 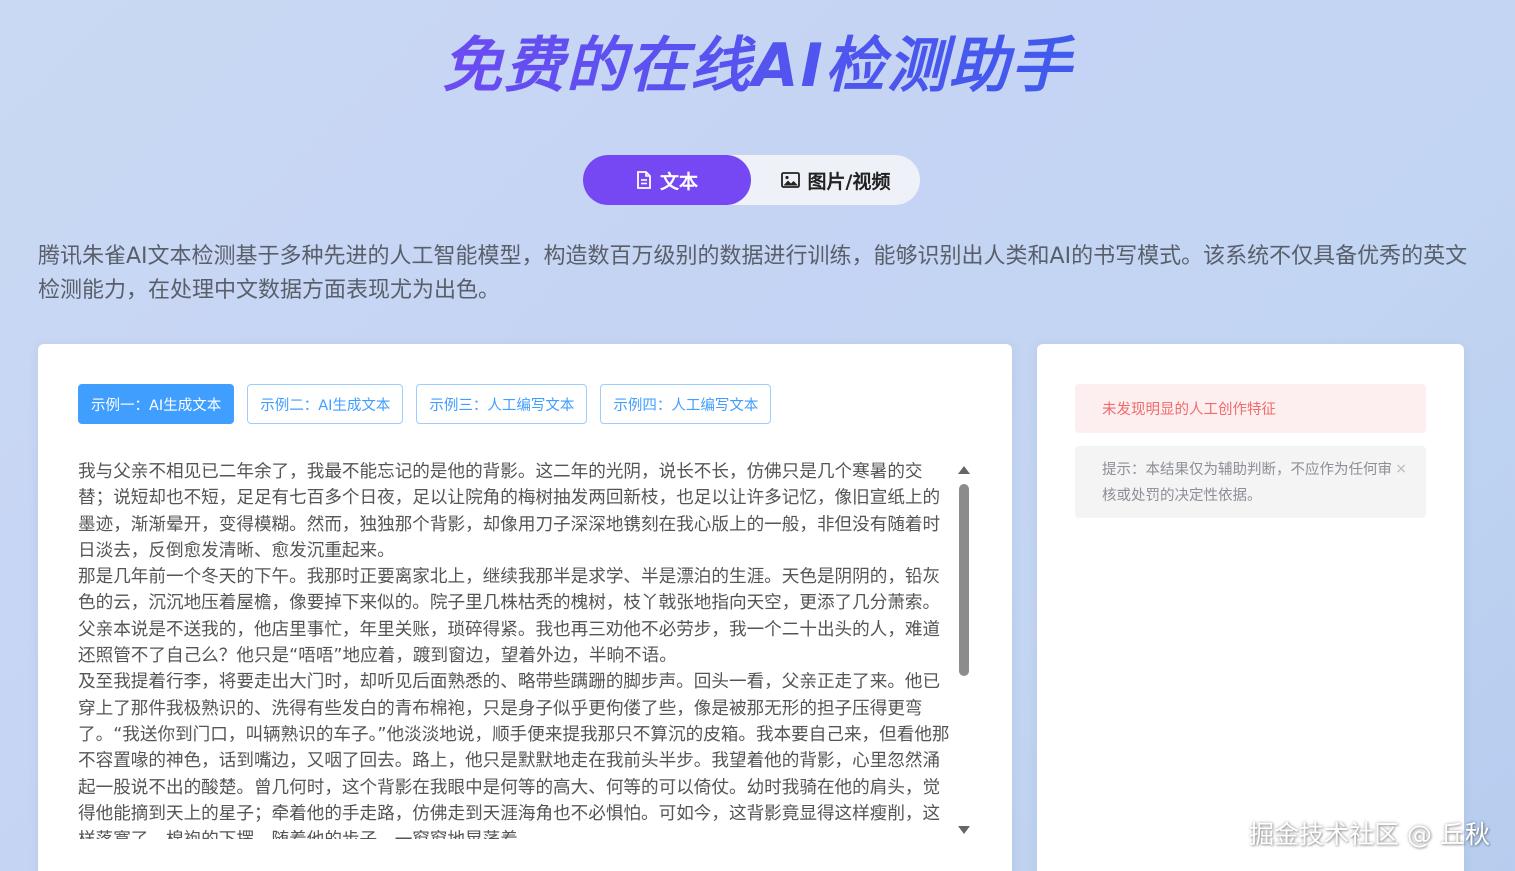 I want to click on tab-image-video: 图片/视频, so click(x=835, y=180).